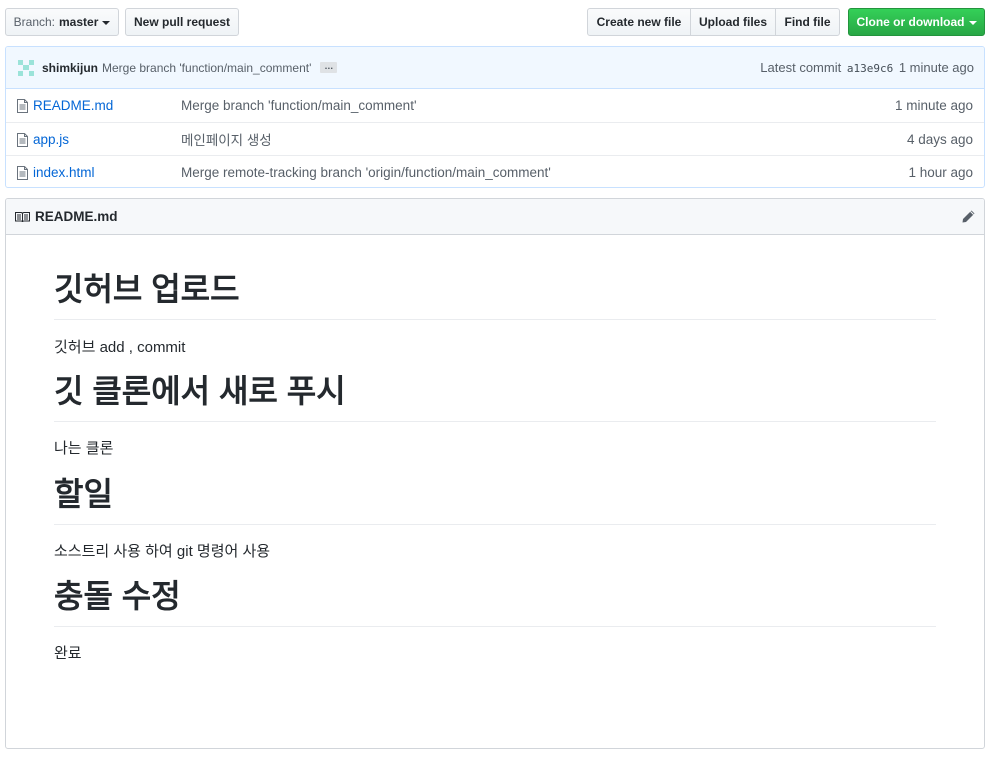 Image resolution: width=992 pixels, height=762 pixels. Describe the element at coordinates (73, 105) in the screenshot. I see `file-name-link: README.md` at that location.